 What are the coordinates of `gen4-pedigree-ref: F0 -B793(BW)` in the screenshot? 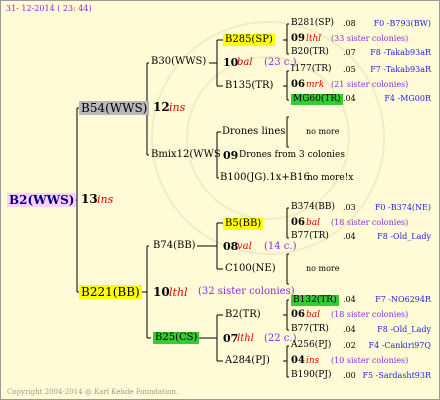 It's located at (402, 24).